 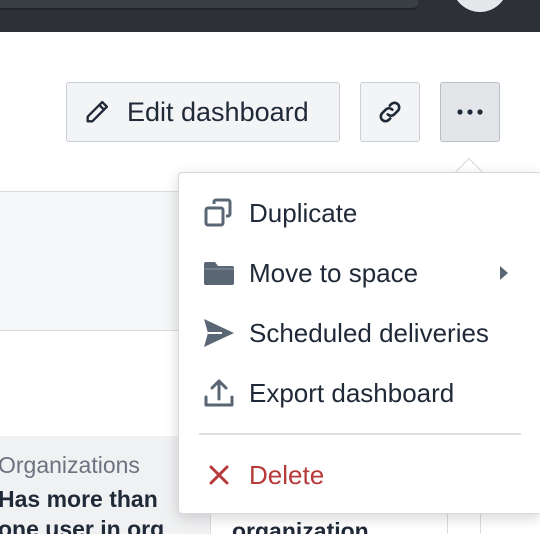 What do you see at coordinates (287, 474) in the screenshot?
I see `menu-item-label: Delete` at bounding box center [287, 474].